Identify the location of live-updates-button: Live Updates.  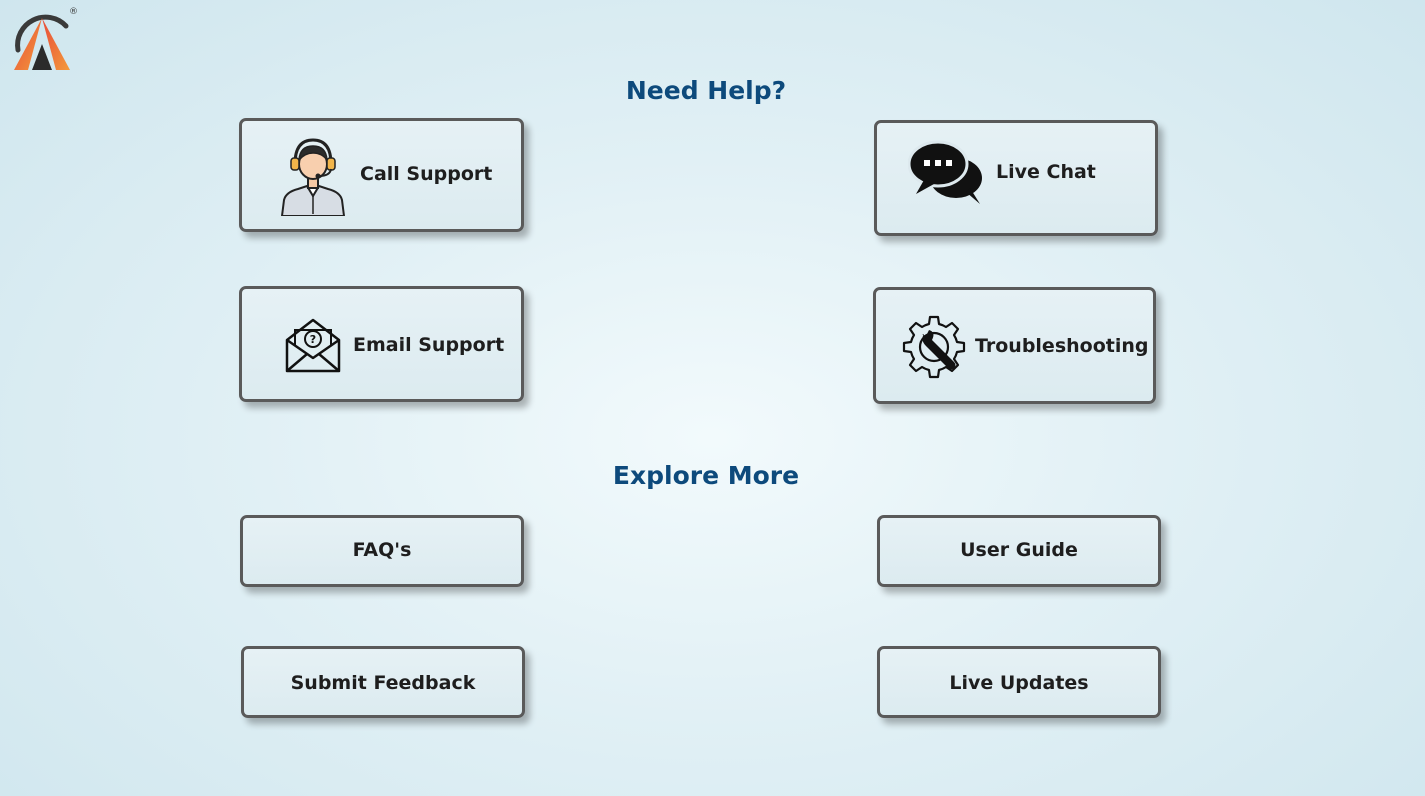
(1019, 682).